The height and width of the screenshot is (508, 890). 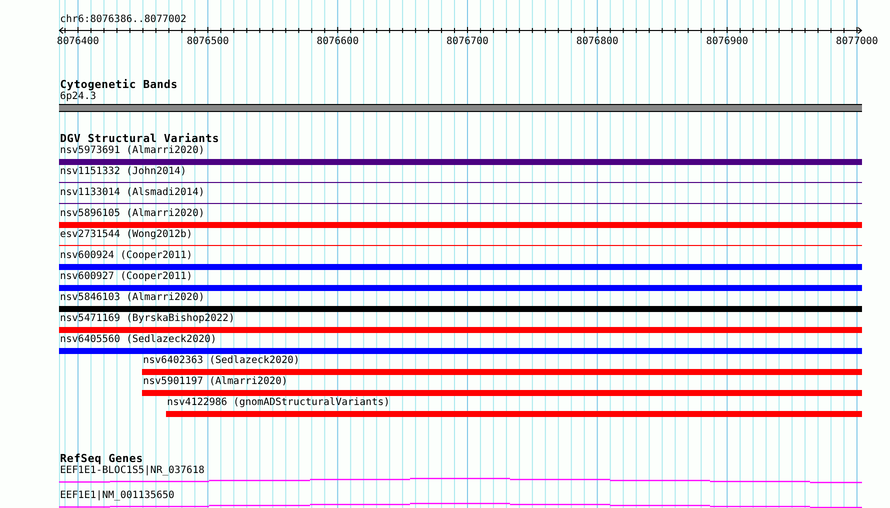 What do you see at coordinates (467, 41) in the screenshot?
I see `ruler-tick-label: 8076700` at bounding box center [467, 41].